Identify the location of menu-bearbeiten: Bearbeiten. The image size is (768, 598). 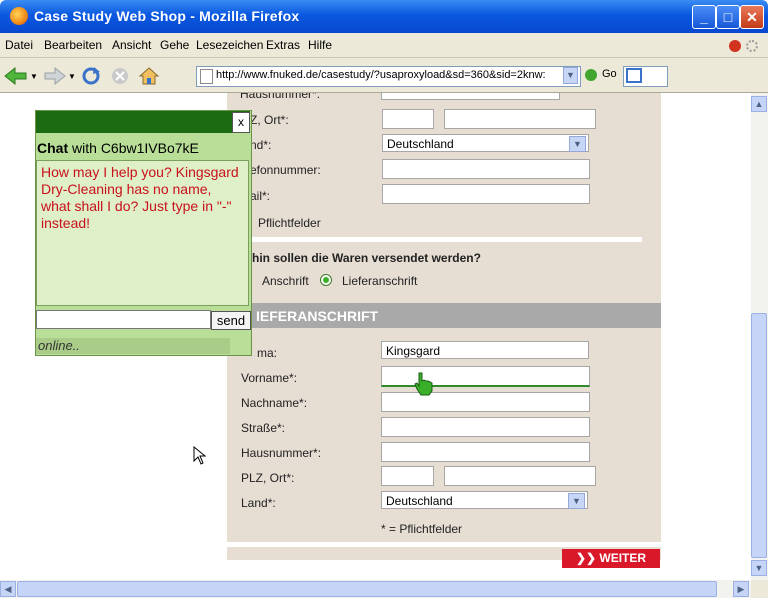
(73, 45).